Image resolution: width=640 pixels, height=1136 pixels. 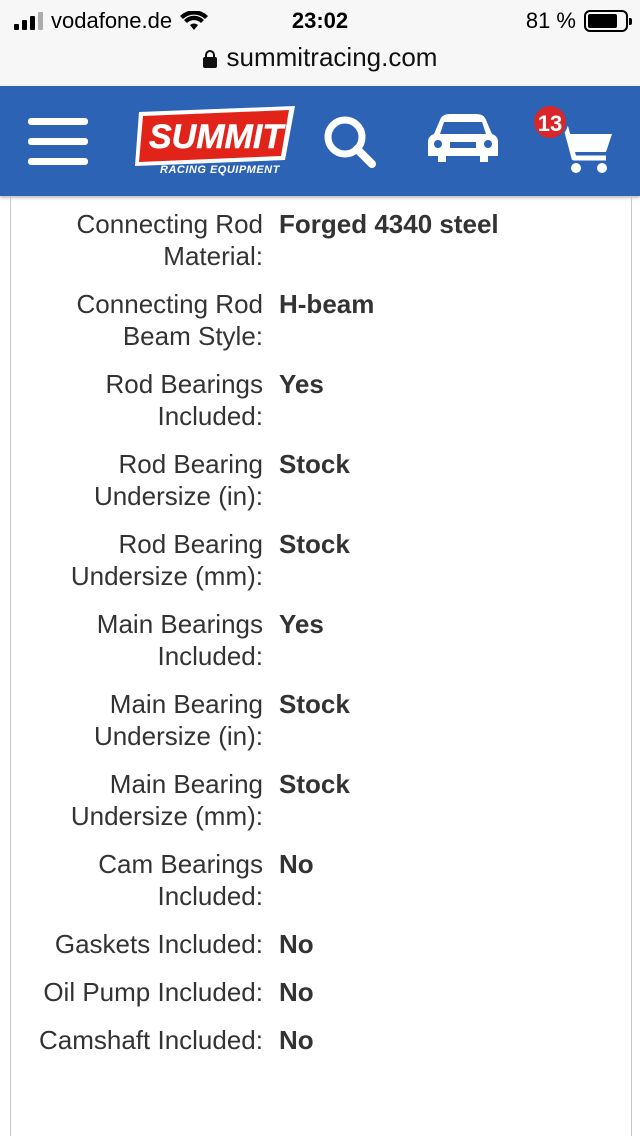 I want to click on spec-value: H-beam, so click(x=327, y=304).